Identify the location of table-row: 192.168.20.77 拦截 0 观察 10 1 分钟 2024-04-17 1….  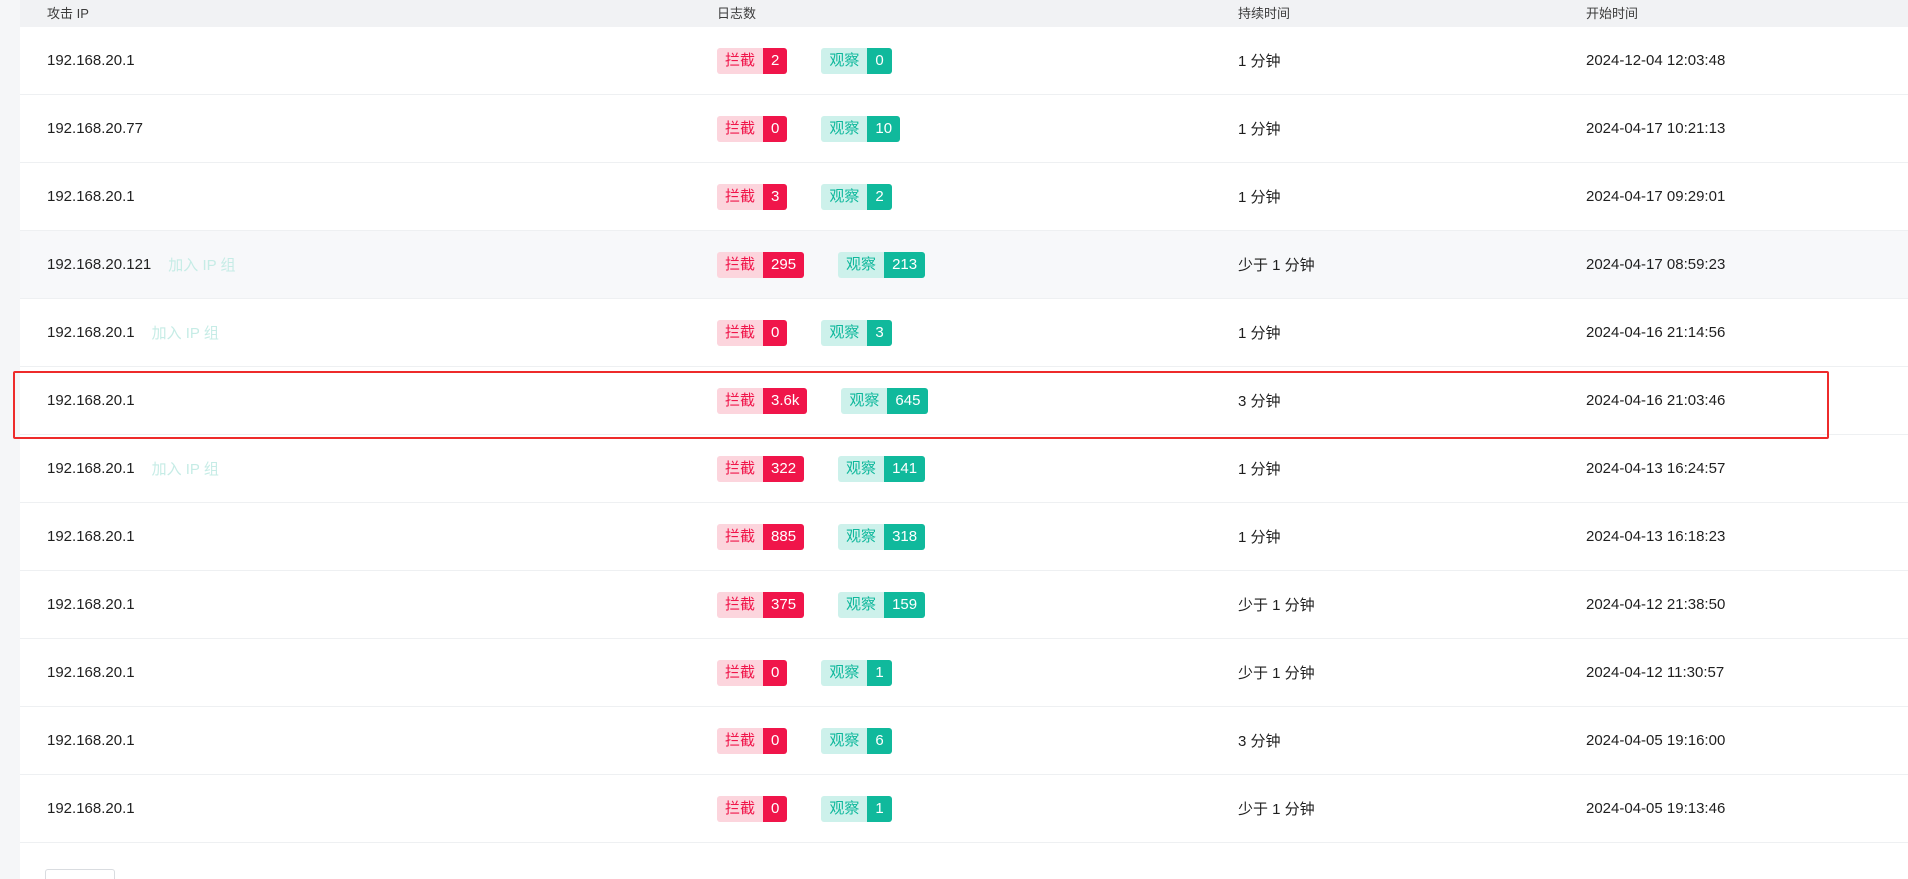
(964, 129).